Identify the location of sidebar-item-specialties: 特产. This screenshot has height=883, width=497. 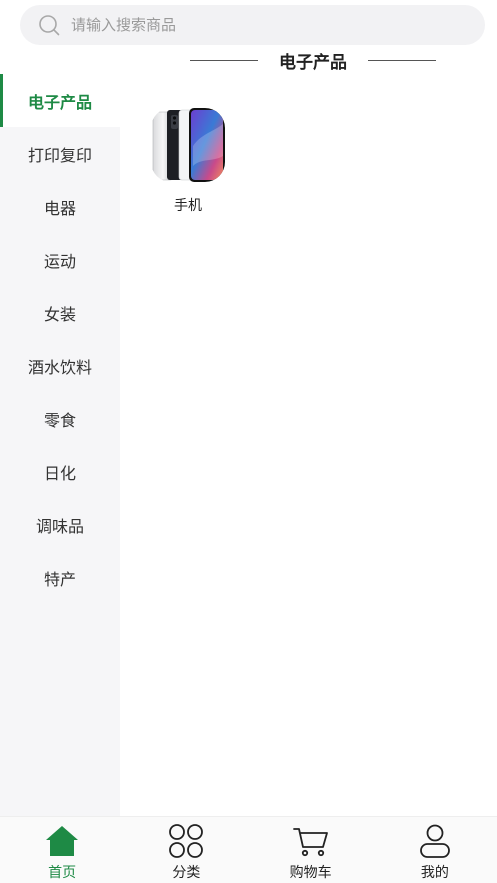
(60, 577).